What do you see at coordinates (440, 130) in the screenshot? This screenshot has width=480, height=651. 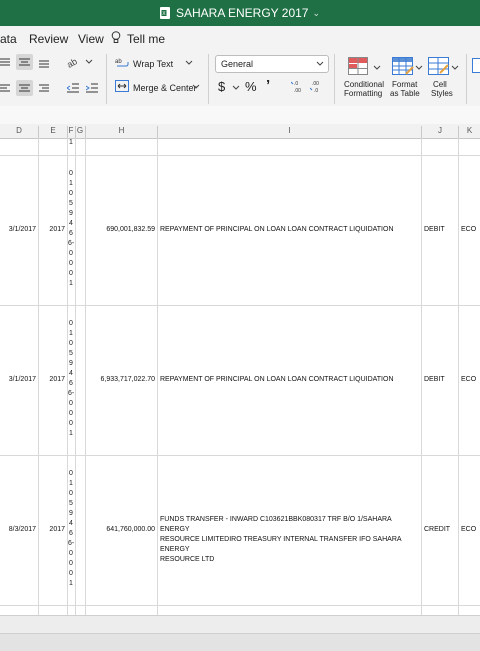 I see `column-header-j: J` at bounding box center [440, 130].